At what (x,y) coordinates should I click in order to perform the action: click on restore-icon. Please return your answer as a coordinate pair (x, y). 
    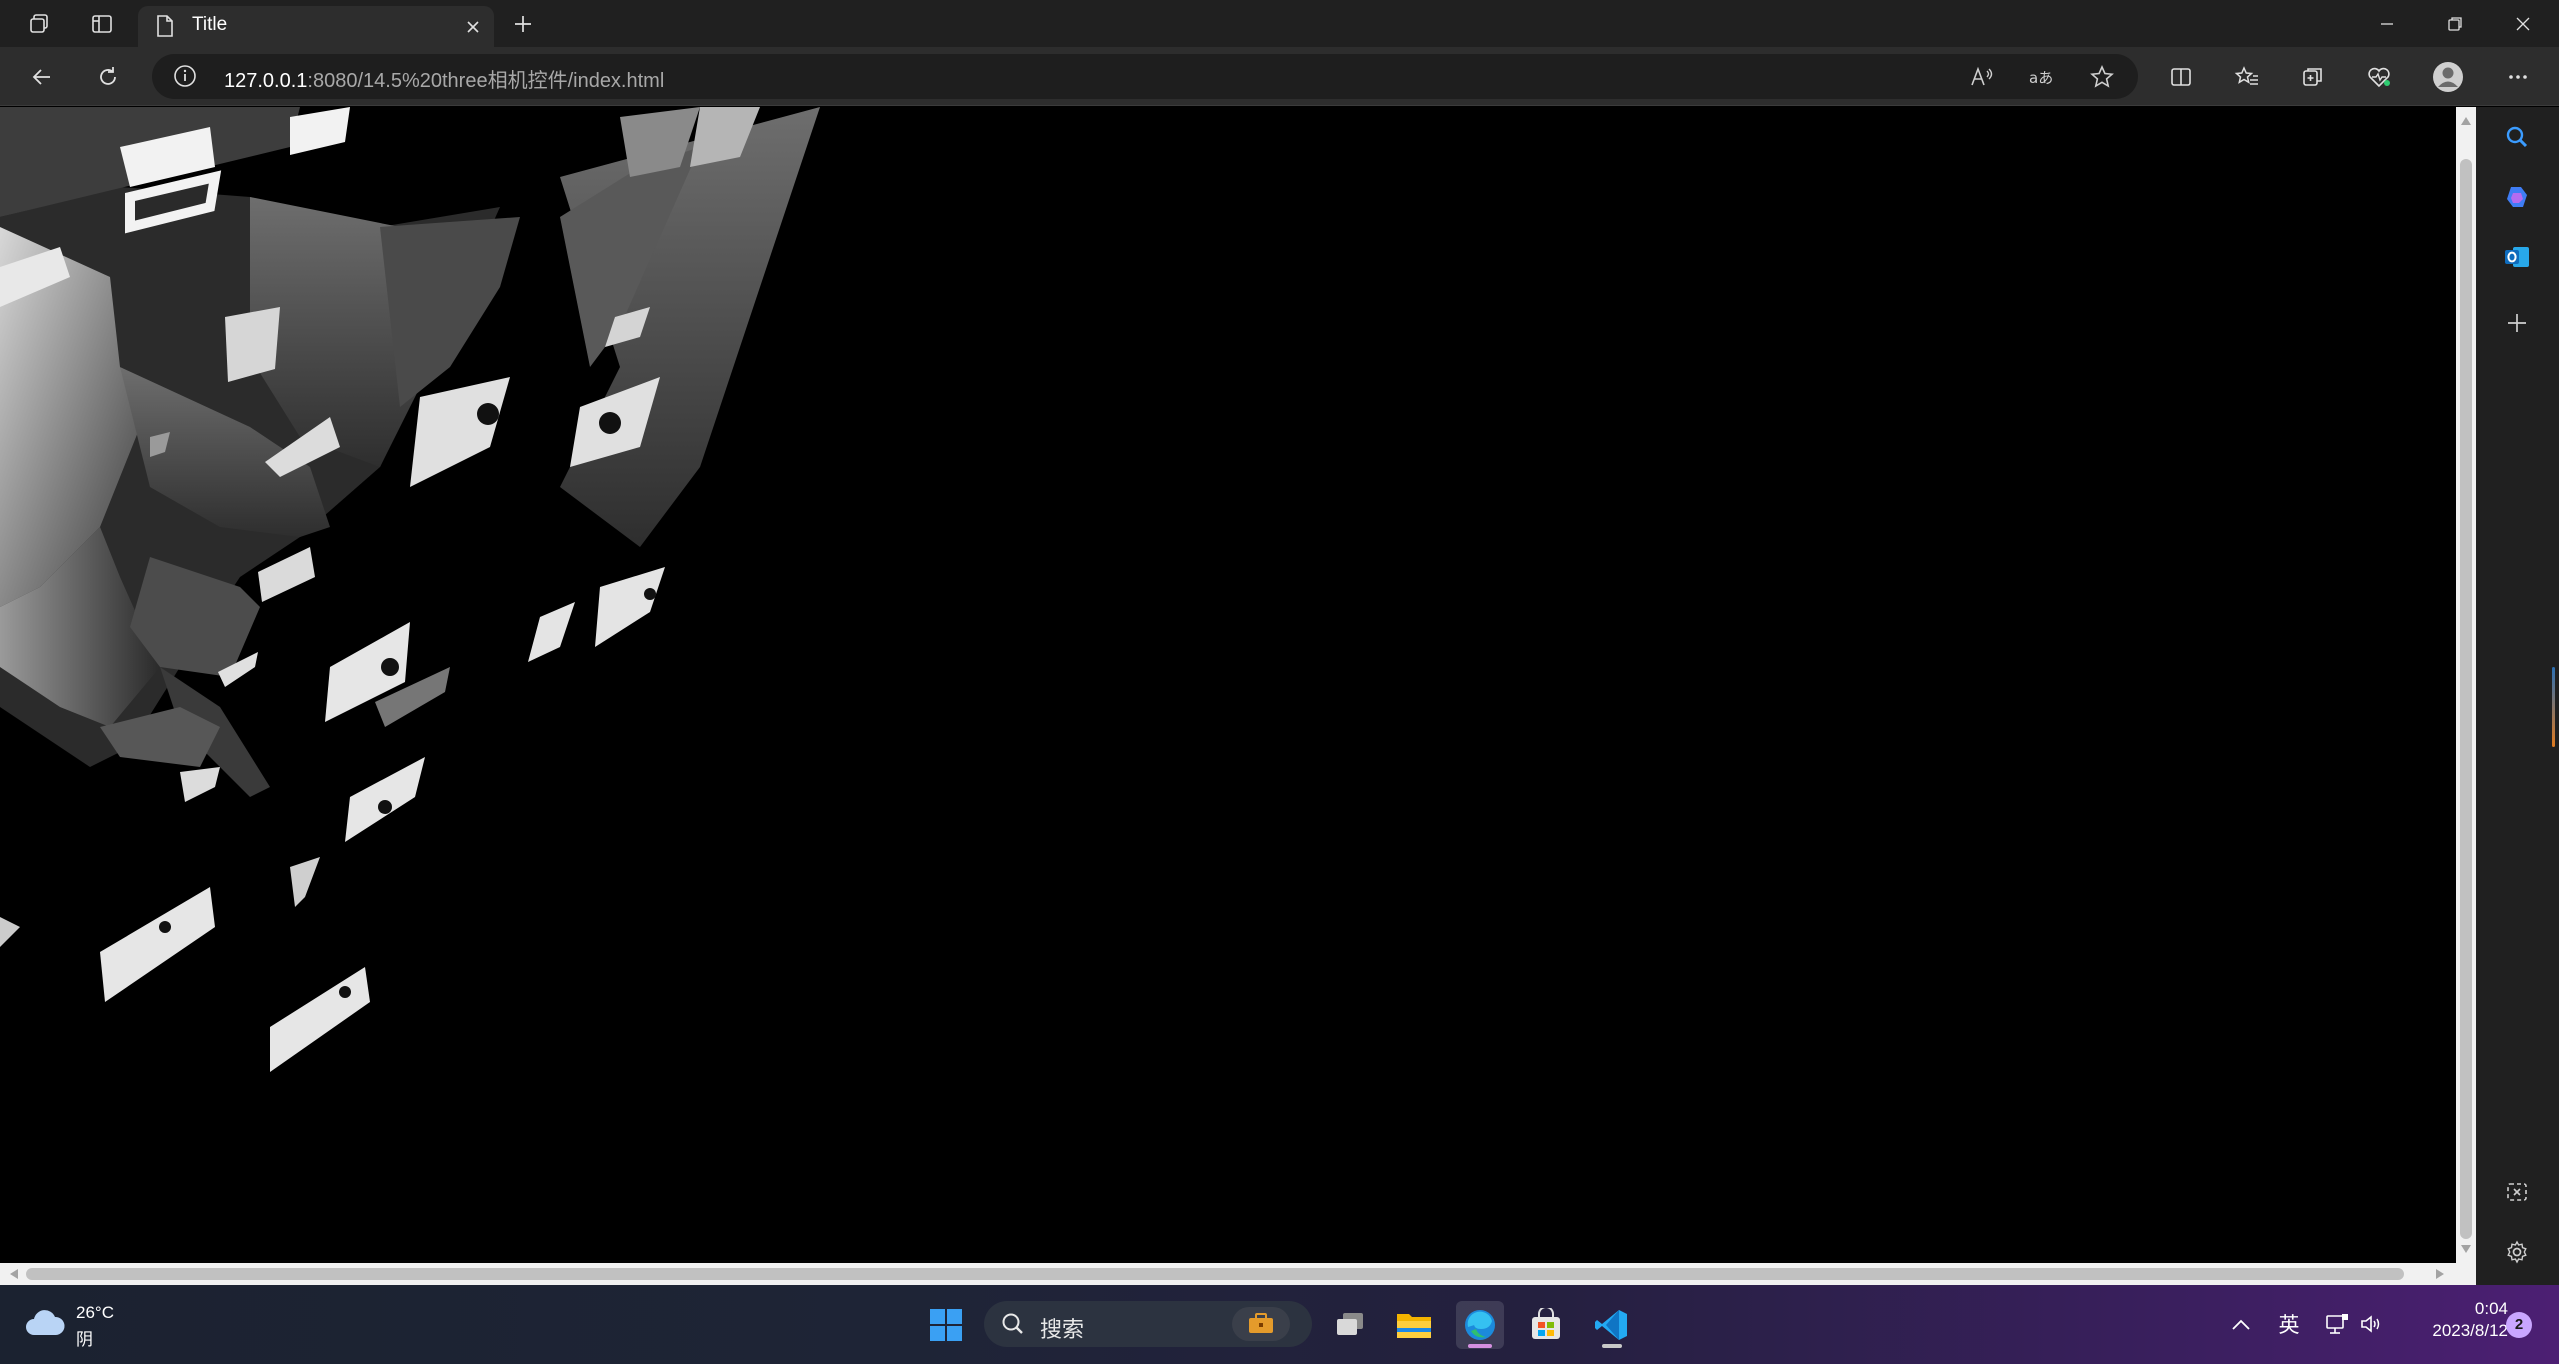
    Looking at the image, I should click on (2455, 23).